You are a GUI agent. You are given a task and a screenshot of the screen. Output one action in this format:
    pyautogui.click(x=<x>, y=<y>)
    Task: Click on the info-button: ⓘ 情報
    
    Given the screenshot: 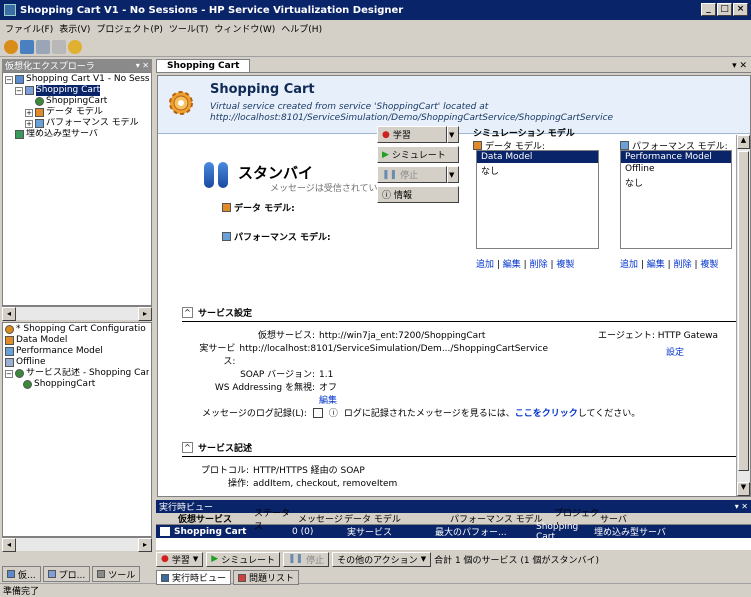 What is the action you would take?
    pyautogui.click(x=418, y=194)
    